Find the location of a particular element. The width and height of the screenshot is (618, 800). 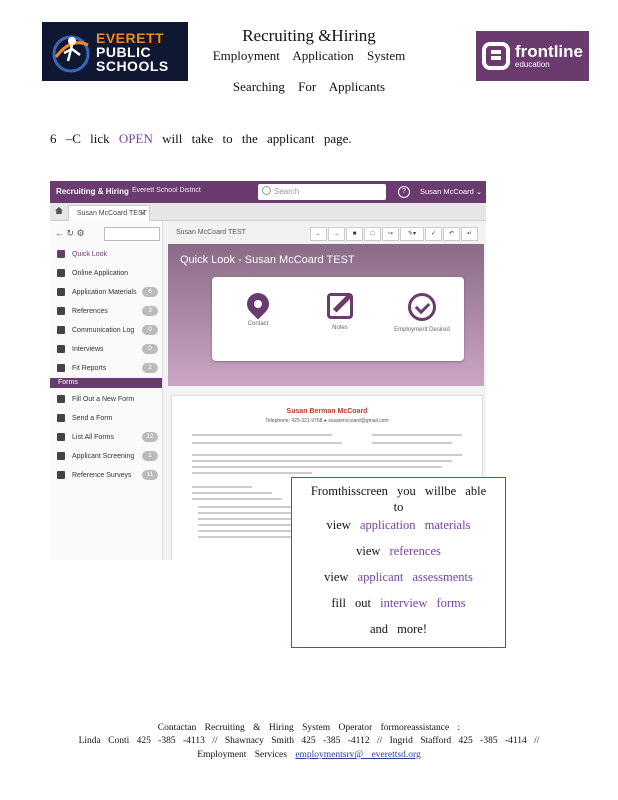

user-menu: Susan McCoard ⌄ is located at coordinates (451, 191).